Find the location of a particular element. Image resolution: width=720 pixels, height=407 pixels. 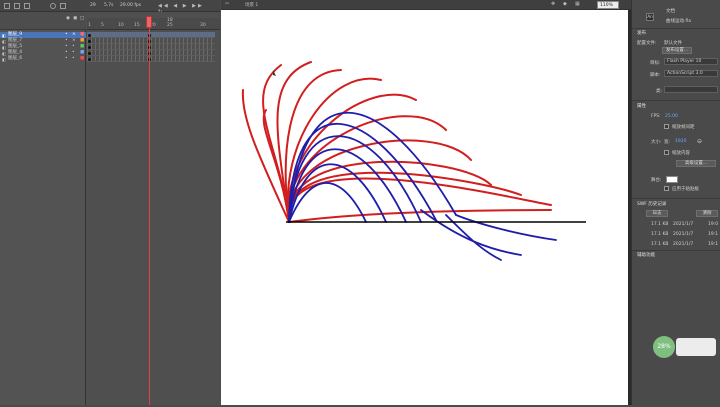

frame-row is located at coordinates (151, 59).